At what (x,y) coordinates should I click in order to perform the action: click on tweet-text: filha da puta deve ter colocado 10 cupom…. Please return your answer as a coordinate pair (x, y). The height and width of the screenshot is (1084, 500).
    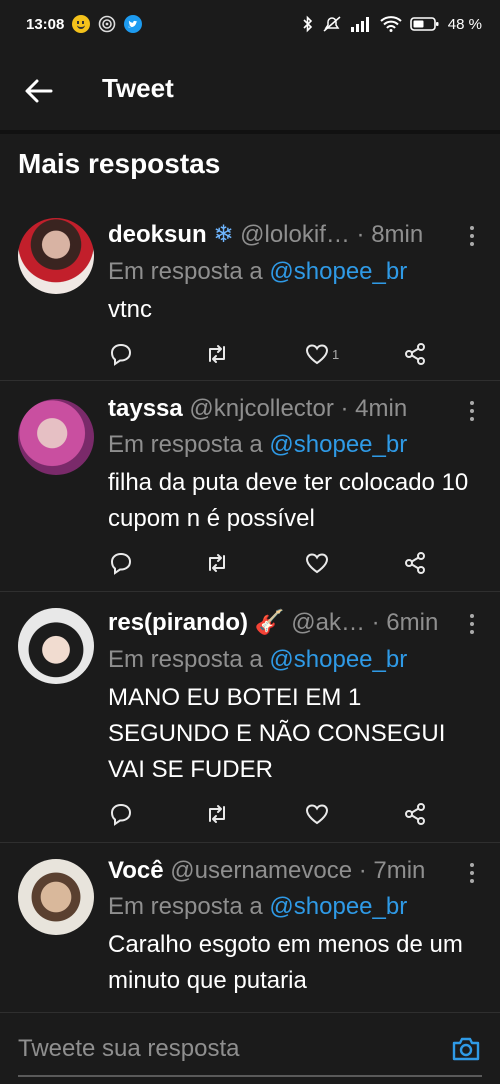
    Looking at the image, I should click on (288, 500).